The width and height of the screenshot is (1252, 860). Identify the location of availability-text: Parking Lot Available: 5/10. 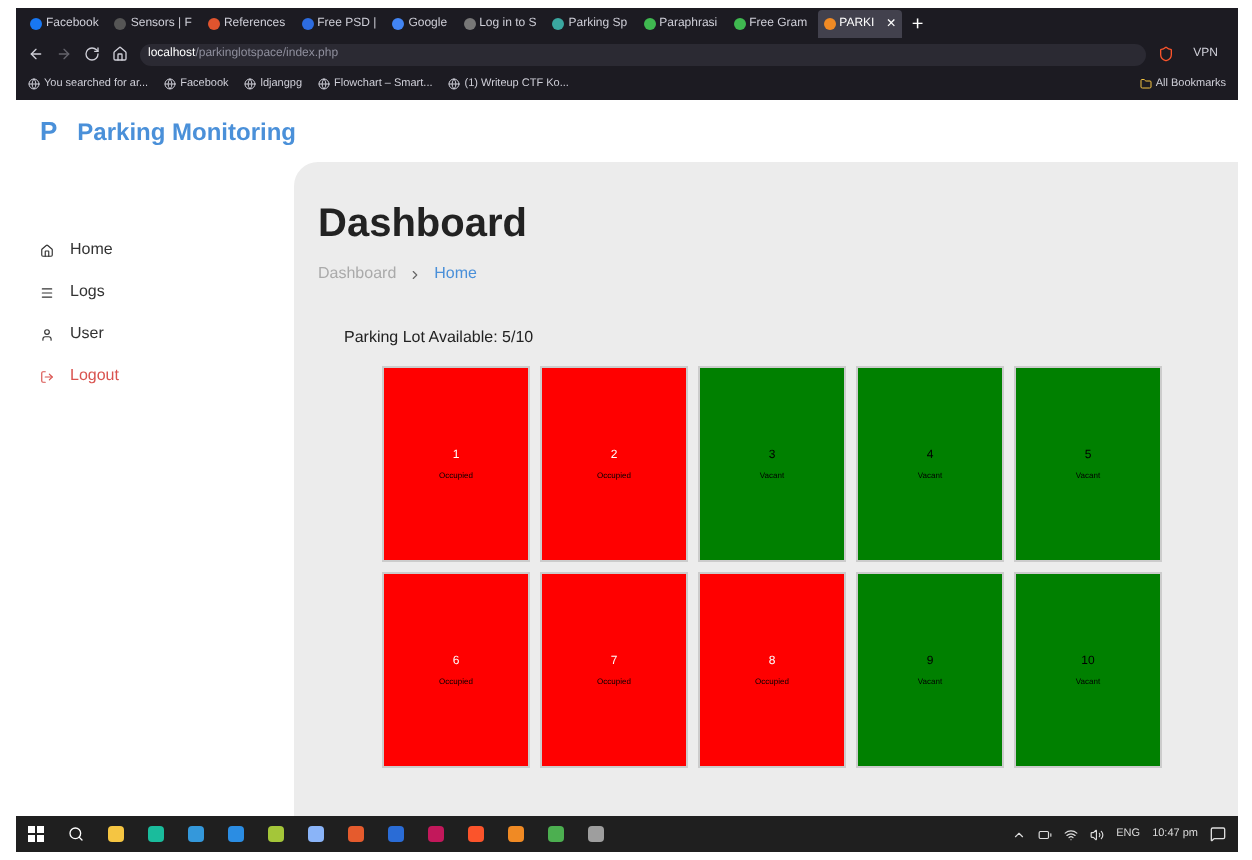
(440, 338).